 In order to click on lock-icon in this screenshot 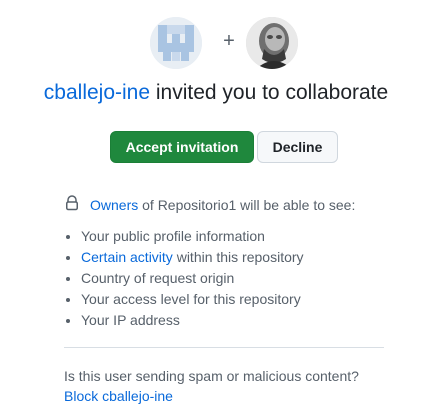, I will do `click(72, 205)`.